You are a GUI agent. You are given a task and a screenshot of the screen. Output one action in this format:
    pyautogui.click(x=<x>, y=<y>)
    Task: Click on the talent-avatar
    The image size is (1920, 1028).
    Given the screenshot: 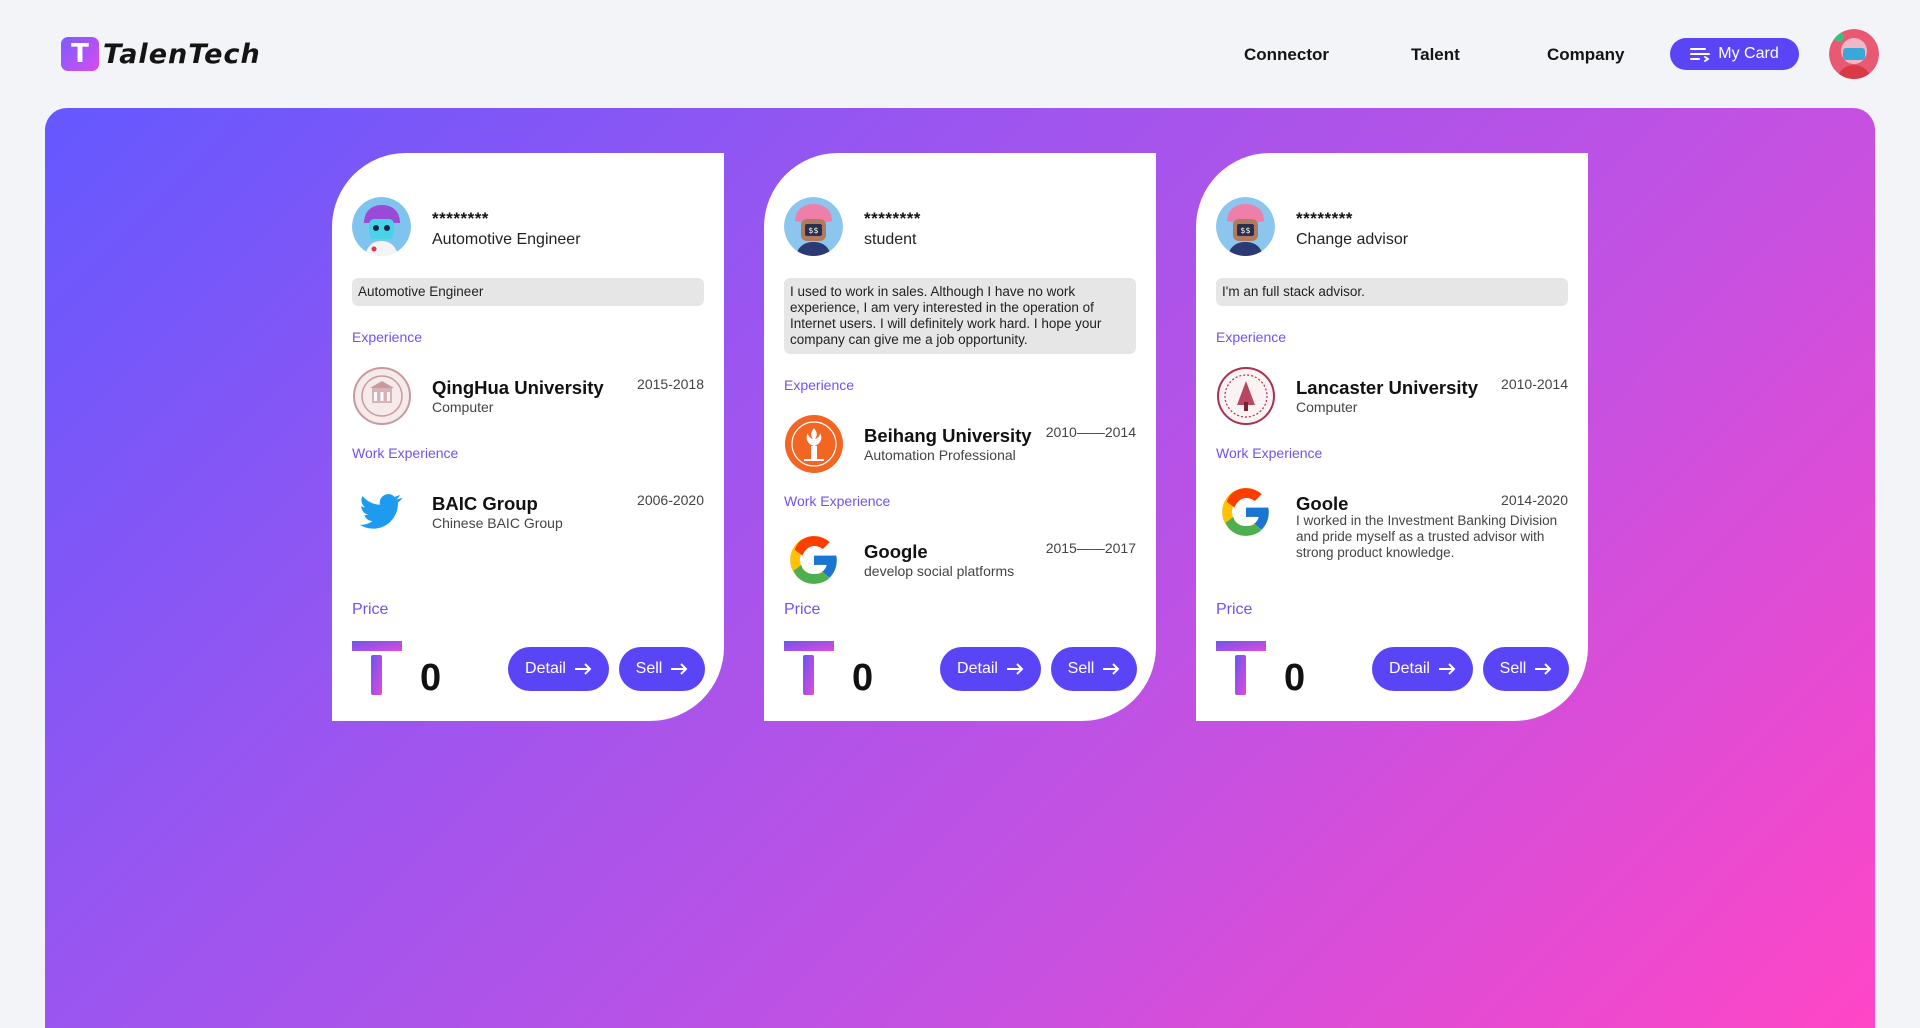 What is the action you would take?
    pyautogui.click(x=381, y=226)
    